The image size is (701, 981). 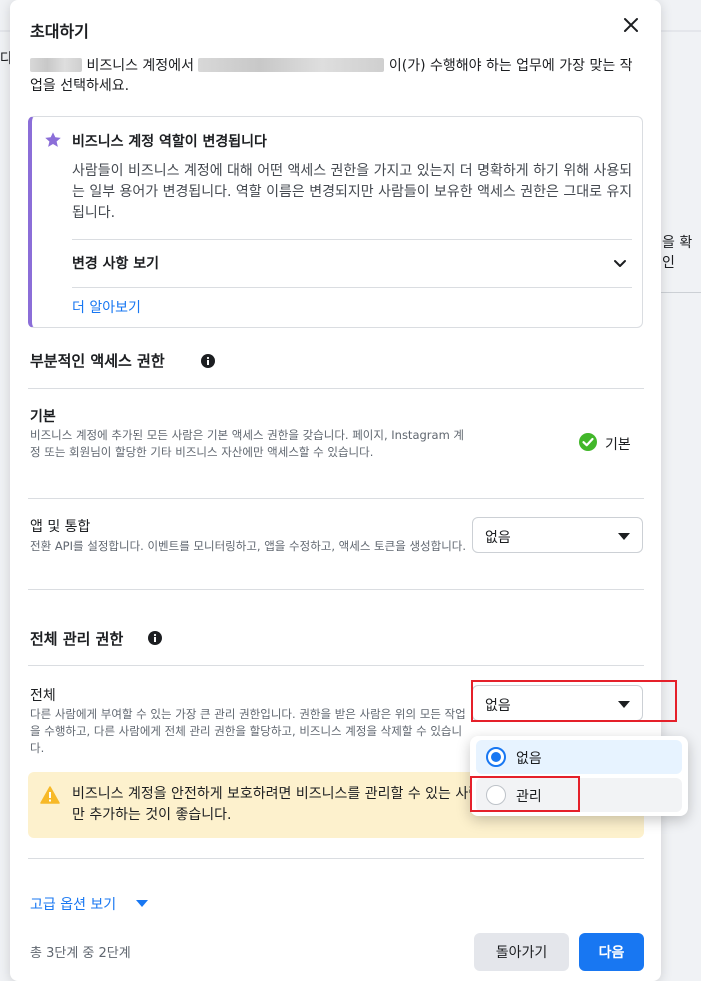 What do you see at coordinates (53, 139) in the screenshot?
I see `star-icon` at bounding box center [53, 139].